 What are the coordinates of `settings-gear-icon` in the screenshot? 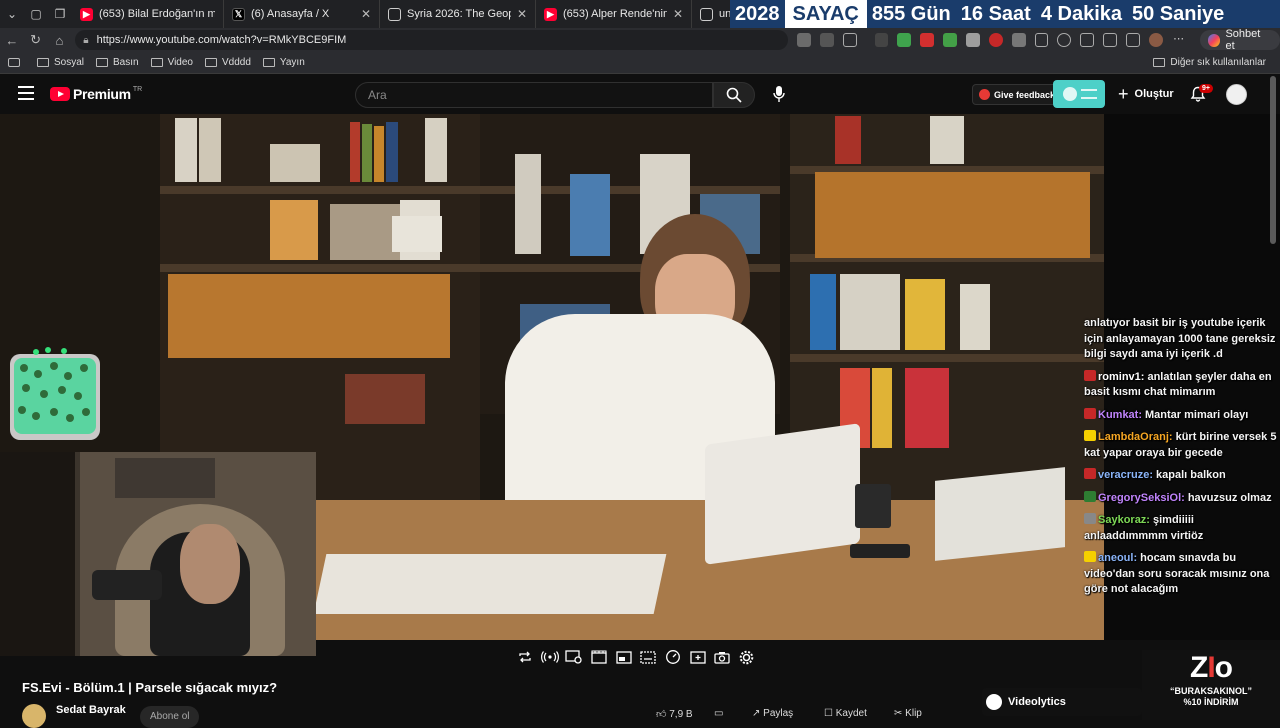 It's located at (747, 657).